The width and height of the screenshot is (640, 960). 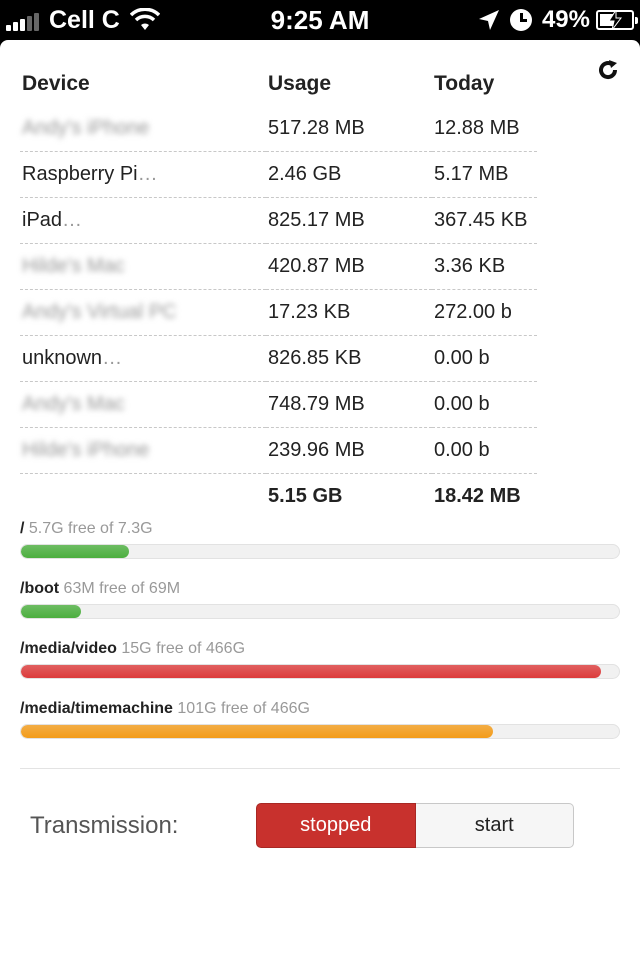 I want to click on total-usage: 5.15 GB, so click(x=305, y=496).